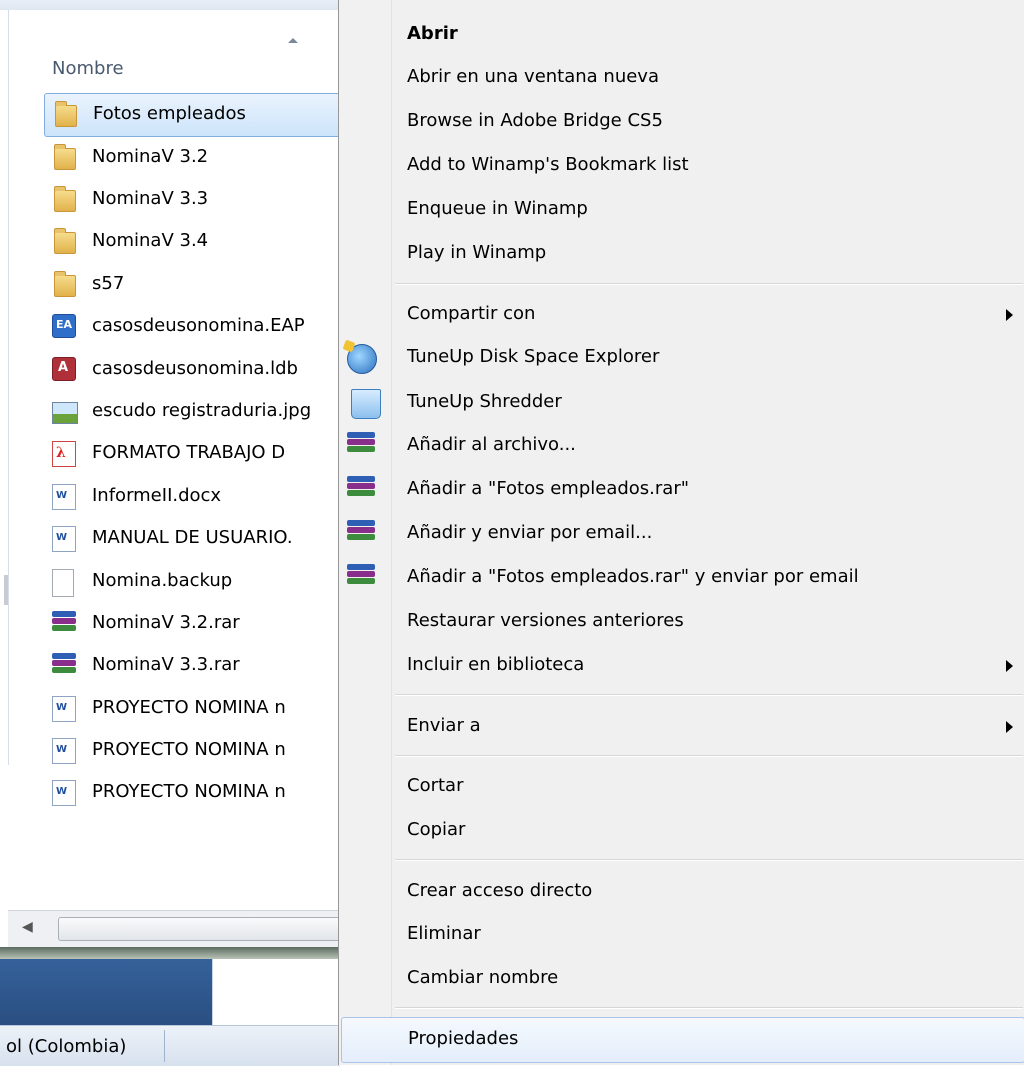 The width and height of the screenshot is (1024, 1066). What do you see at coordinates (162, 580) in the screenshot?
I see `file-name: Nomina.backup` at bounding box center [162, 580].